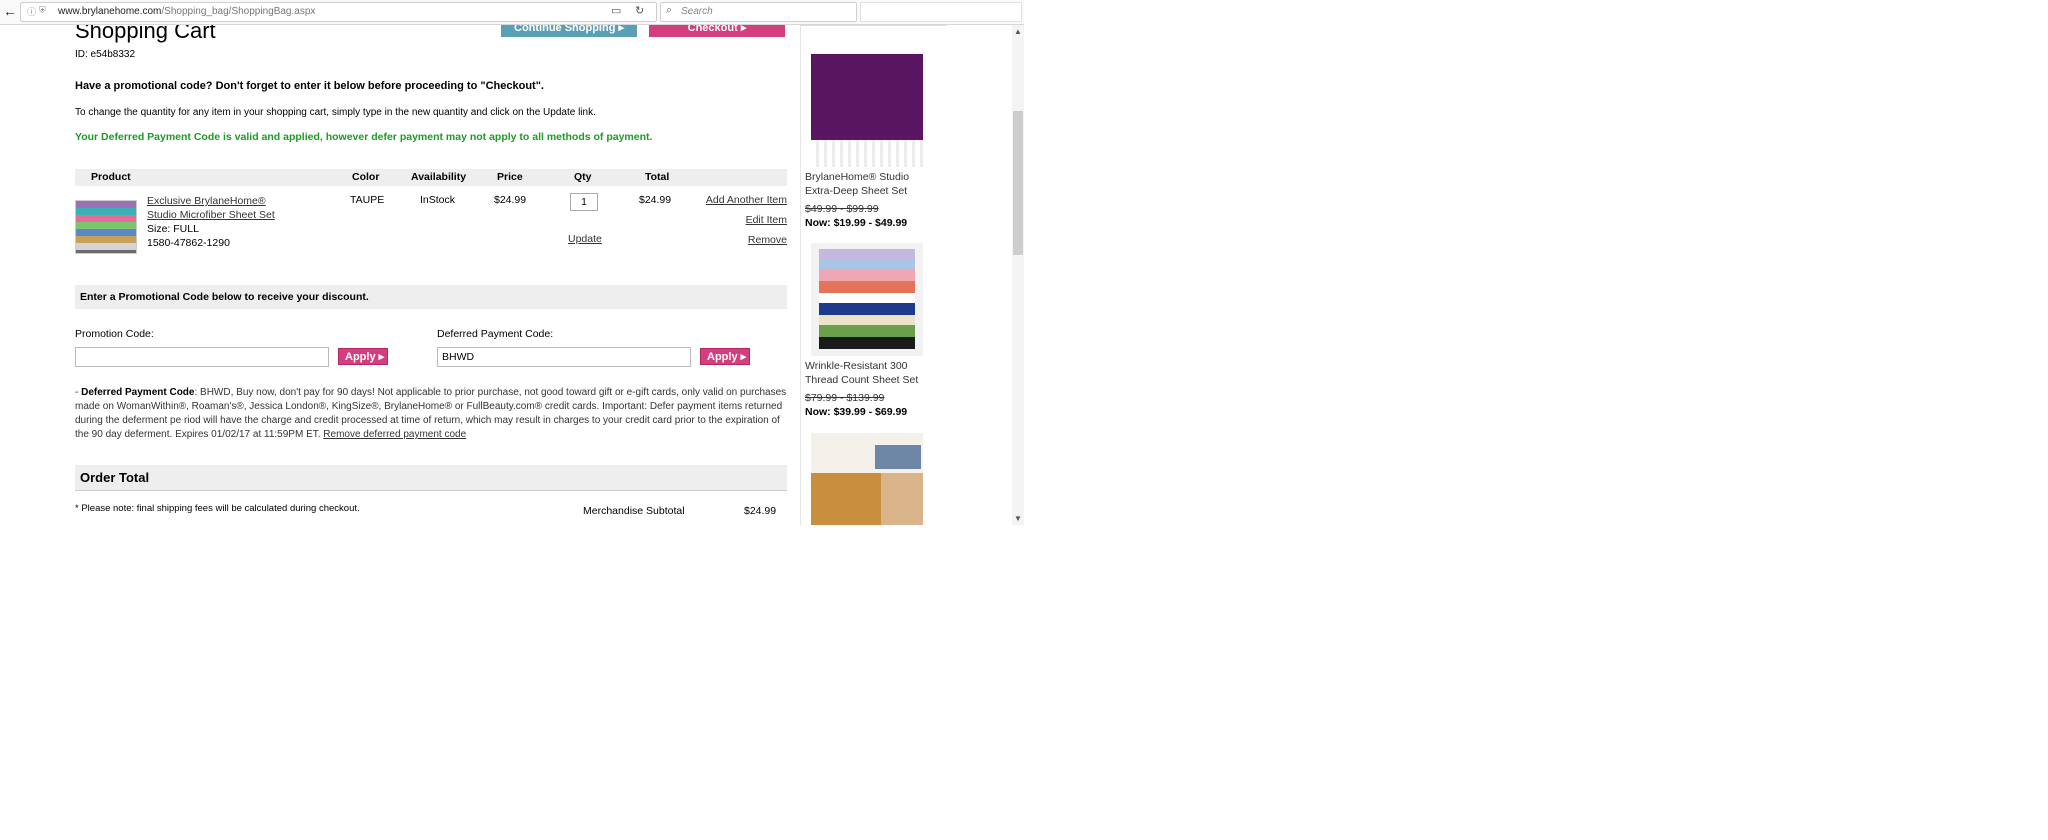  Describe the element at coordinates (856, 412) in the screenshot. I see `rec-now-price-2: Now: $39.99 - $69.99` at that location.